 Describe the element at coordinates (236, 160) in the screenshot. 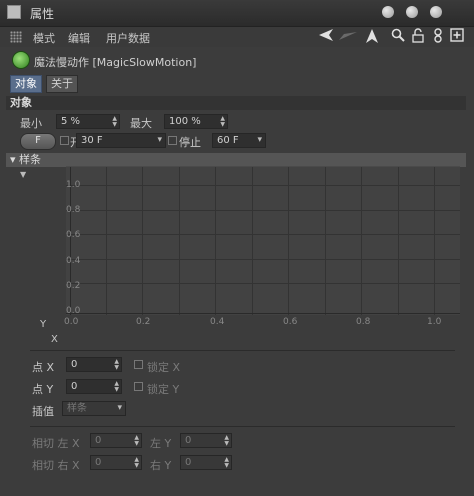

I see `section-spline-header: ▾ 样条` at that location.